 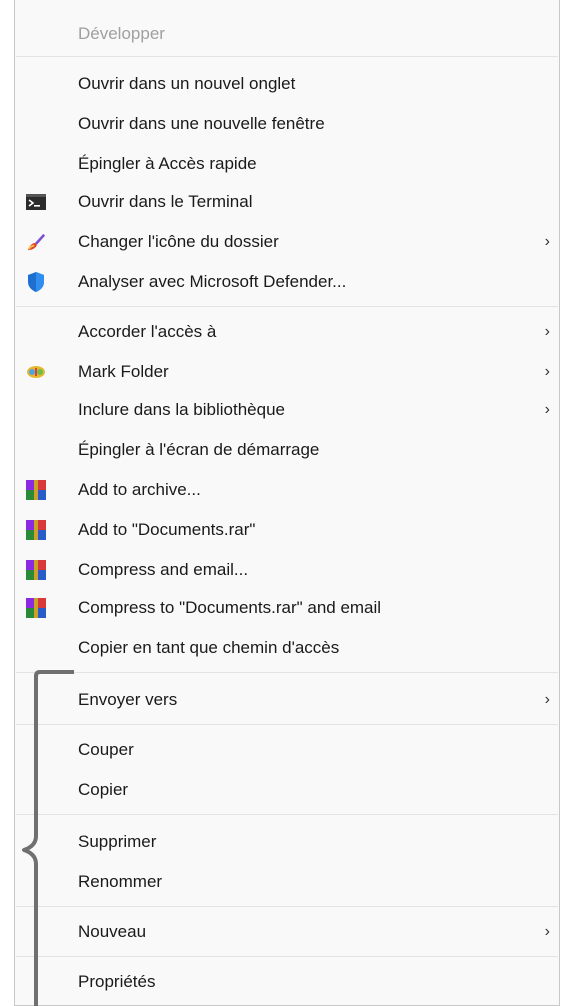 I want to click on menu-item-include-library: Inclure dans la bibliothèque ›, so click(x=287, y=410).